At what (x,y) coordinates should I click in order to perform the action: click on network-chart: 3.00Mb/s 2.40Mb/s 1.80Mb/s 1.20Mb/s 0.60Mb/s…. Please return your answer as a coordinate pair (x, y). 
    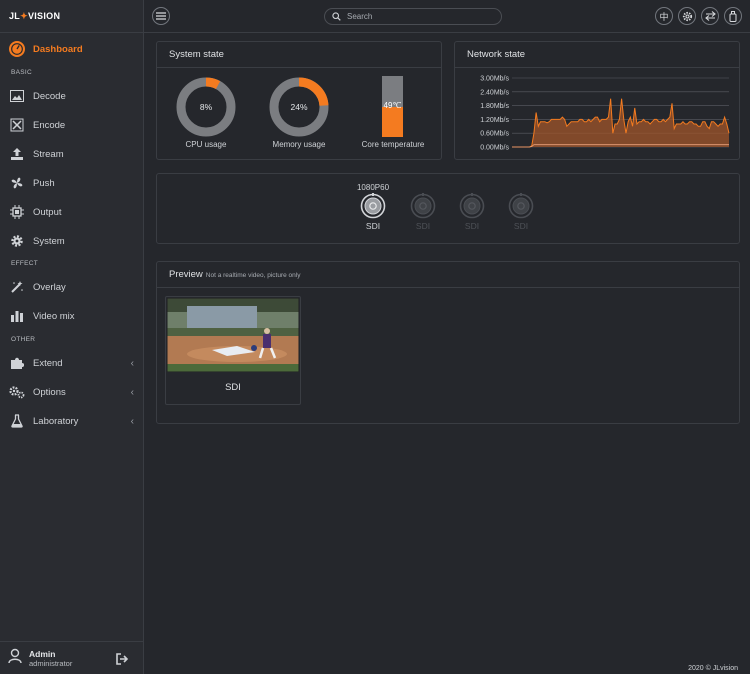
    Looking at the image, I should click on (605, 114).